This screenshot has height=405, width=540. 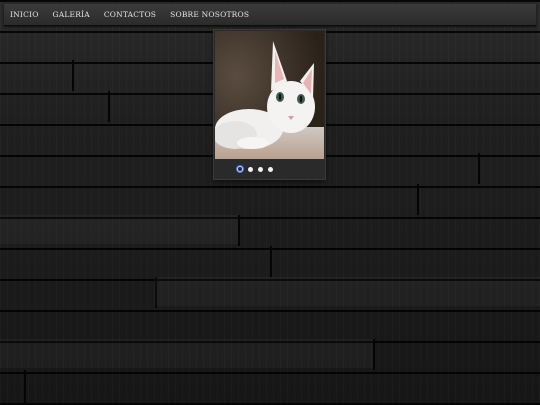 What do you see at coordinates (270, 15) in the screenshot?
I see `main-nav: INICIO GALERÍA CONTACTOS SOBRE NOSOTROS` at bounding box center [270, 15].